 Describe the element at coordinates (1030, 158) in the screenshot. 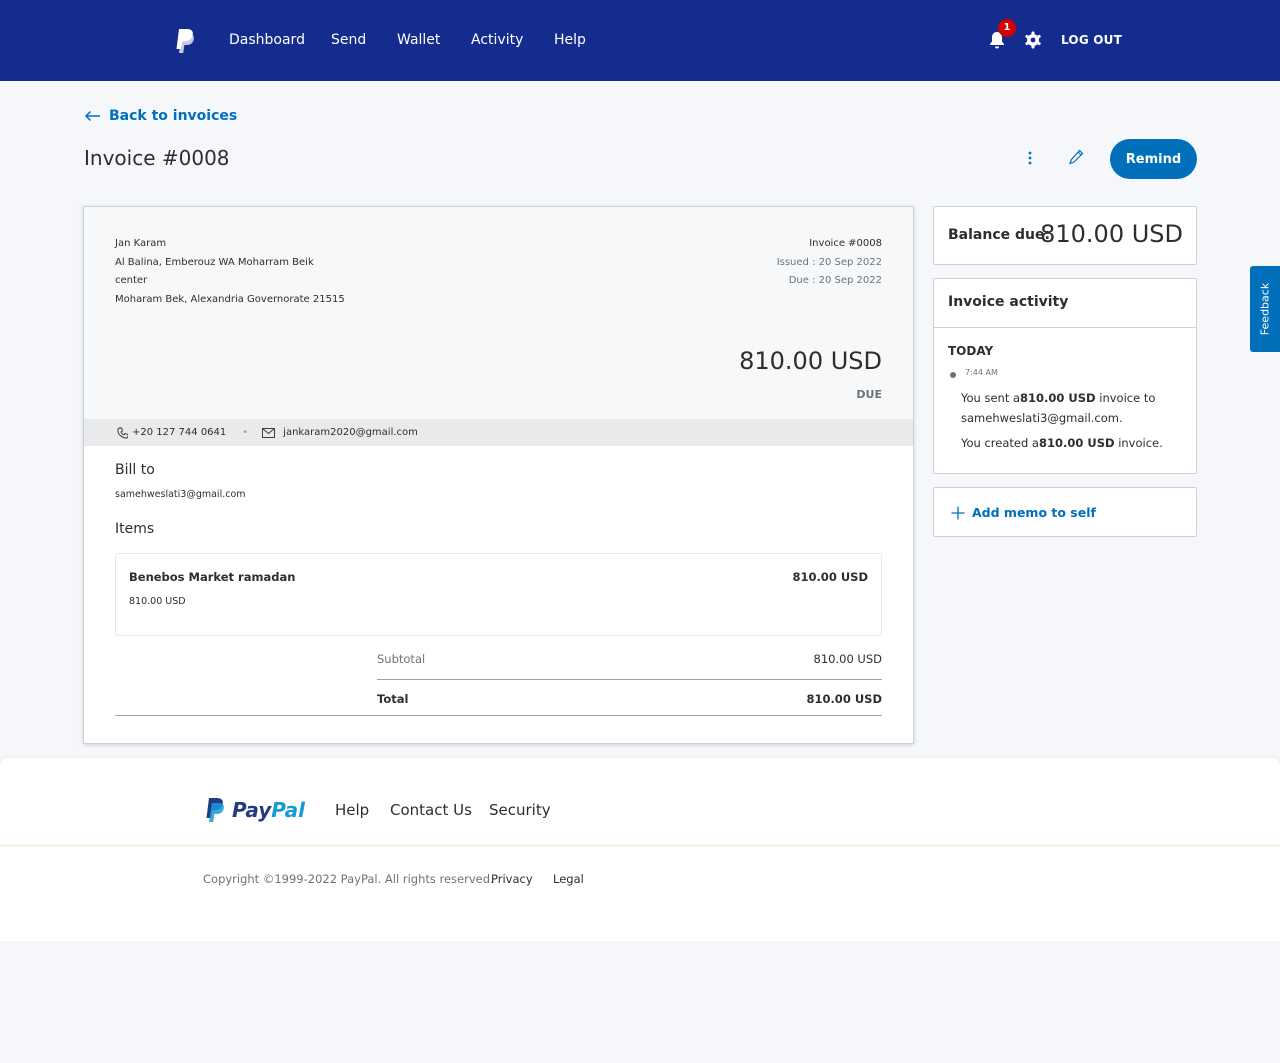

I see `more-options-icon` at that location.